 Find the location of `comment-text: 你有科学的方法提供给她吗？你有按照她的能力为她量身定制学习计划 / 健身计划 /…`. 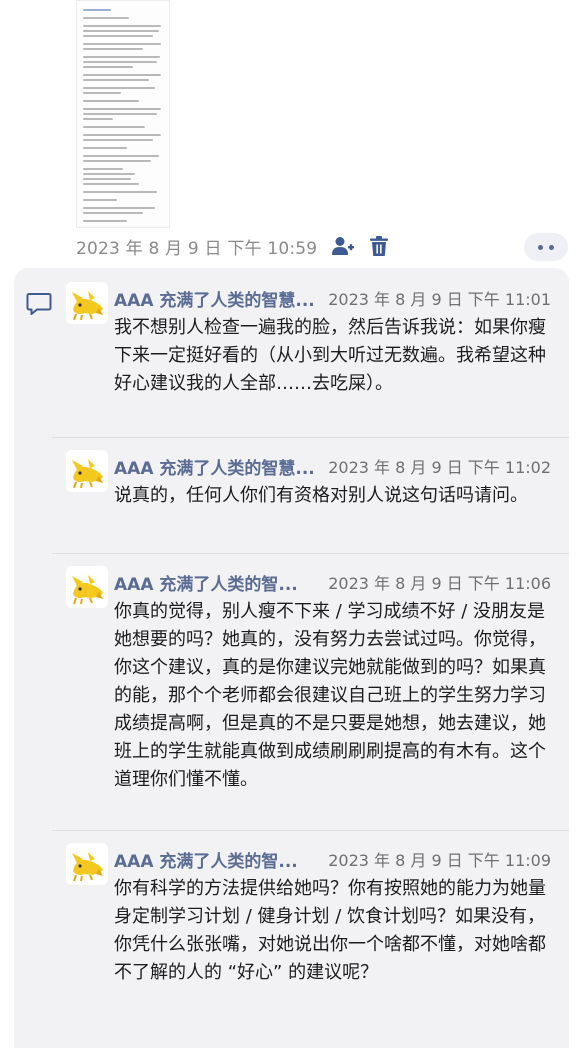

comment-text: 你有科学的方法提供给她吗？你有按照她的能力为她量身定制学习计划 / 健身计划 /… is located at coordinates (330, 930).